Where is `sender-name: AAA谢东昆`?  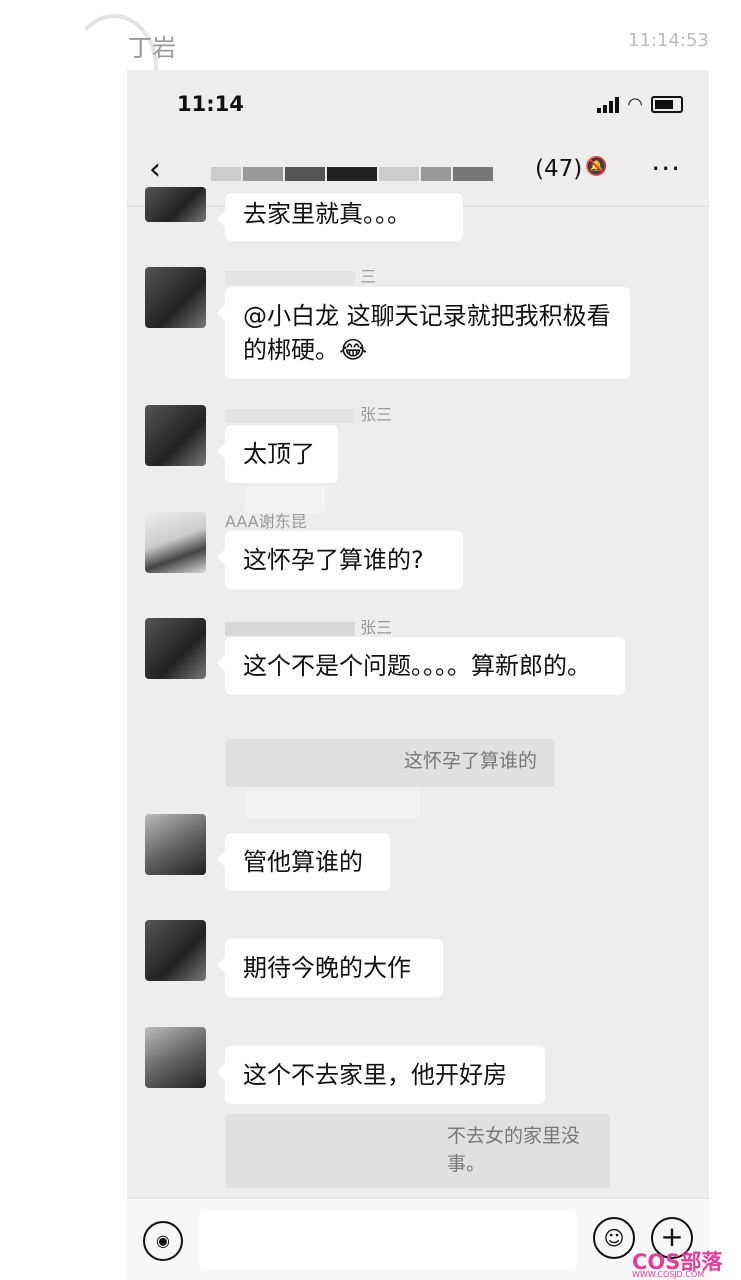
sender-name: AAA谢东昆 is located at coordinates (266, 521).